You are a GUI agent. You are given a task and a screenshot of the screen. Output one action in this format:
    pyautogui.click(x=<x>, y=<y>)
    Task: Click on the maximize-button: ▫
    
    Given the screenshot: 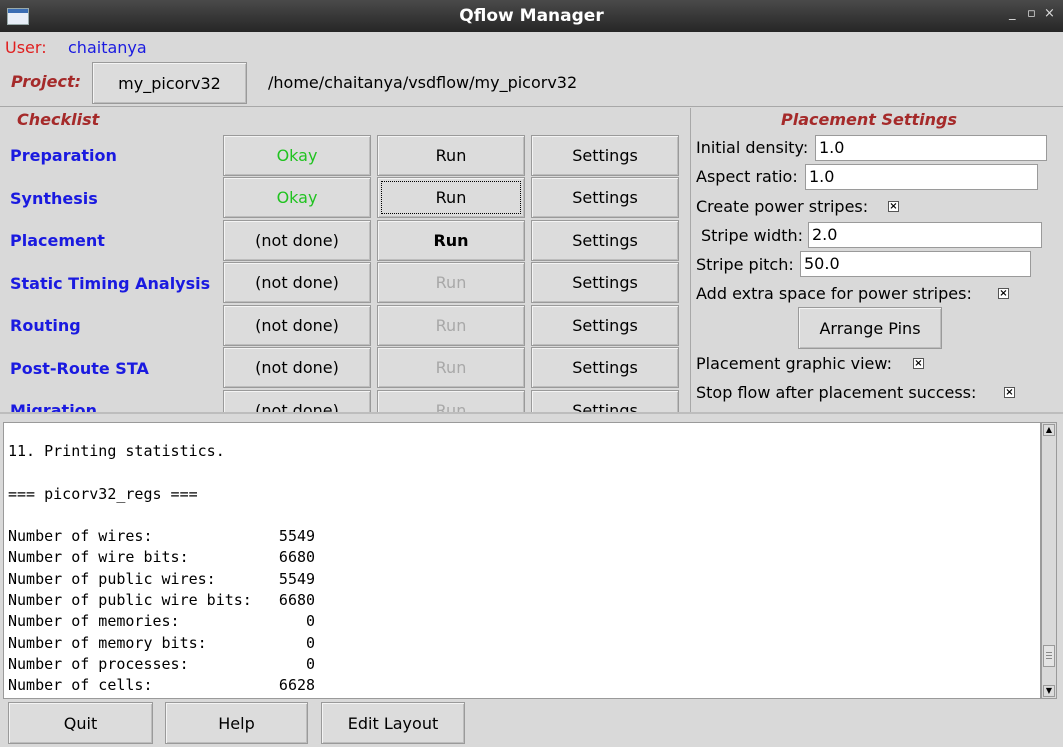 What is the action you would take?
    pyautogui.click(x=1031, y=13)
    